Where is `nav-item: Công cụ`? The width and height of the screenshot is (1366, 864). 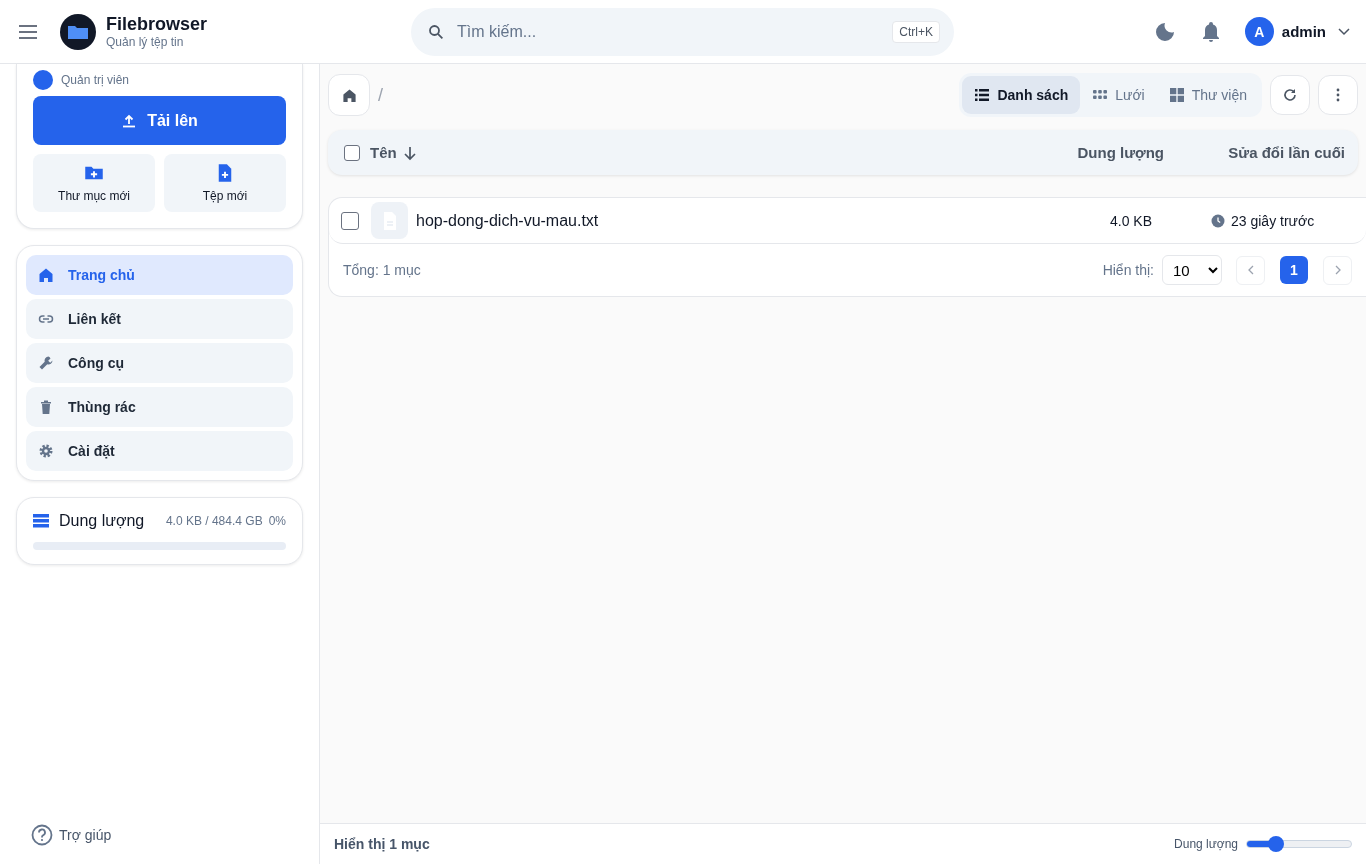
nav-item: Công cụ is located at coordinates (159, 363).